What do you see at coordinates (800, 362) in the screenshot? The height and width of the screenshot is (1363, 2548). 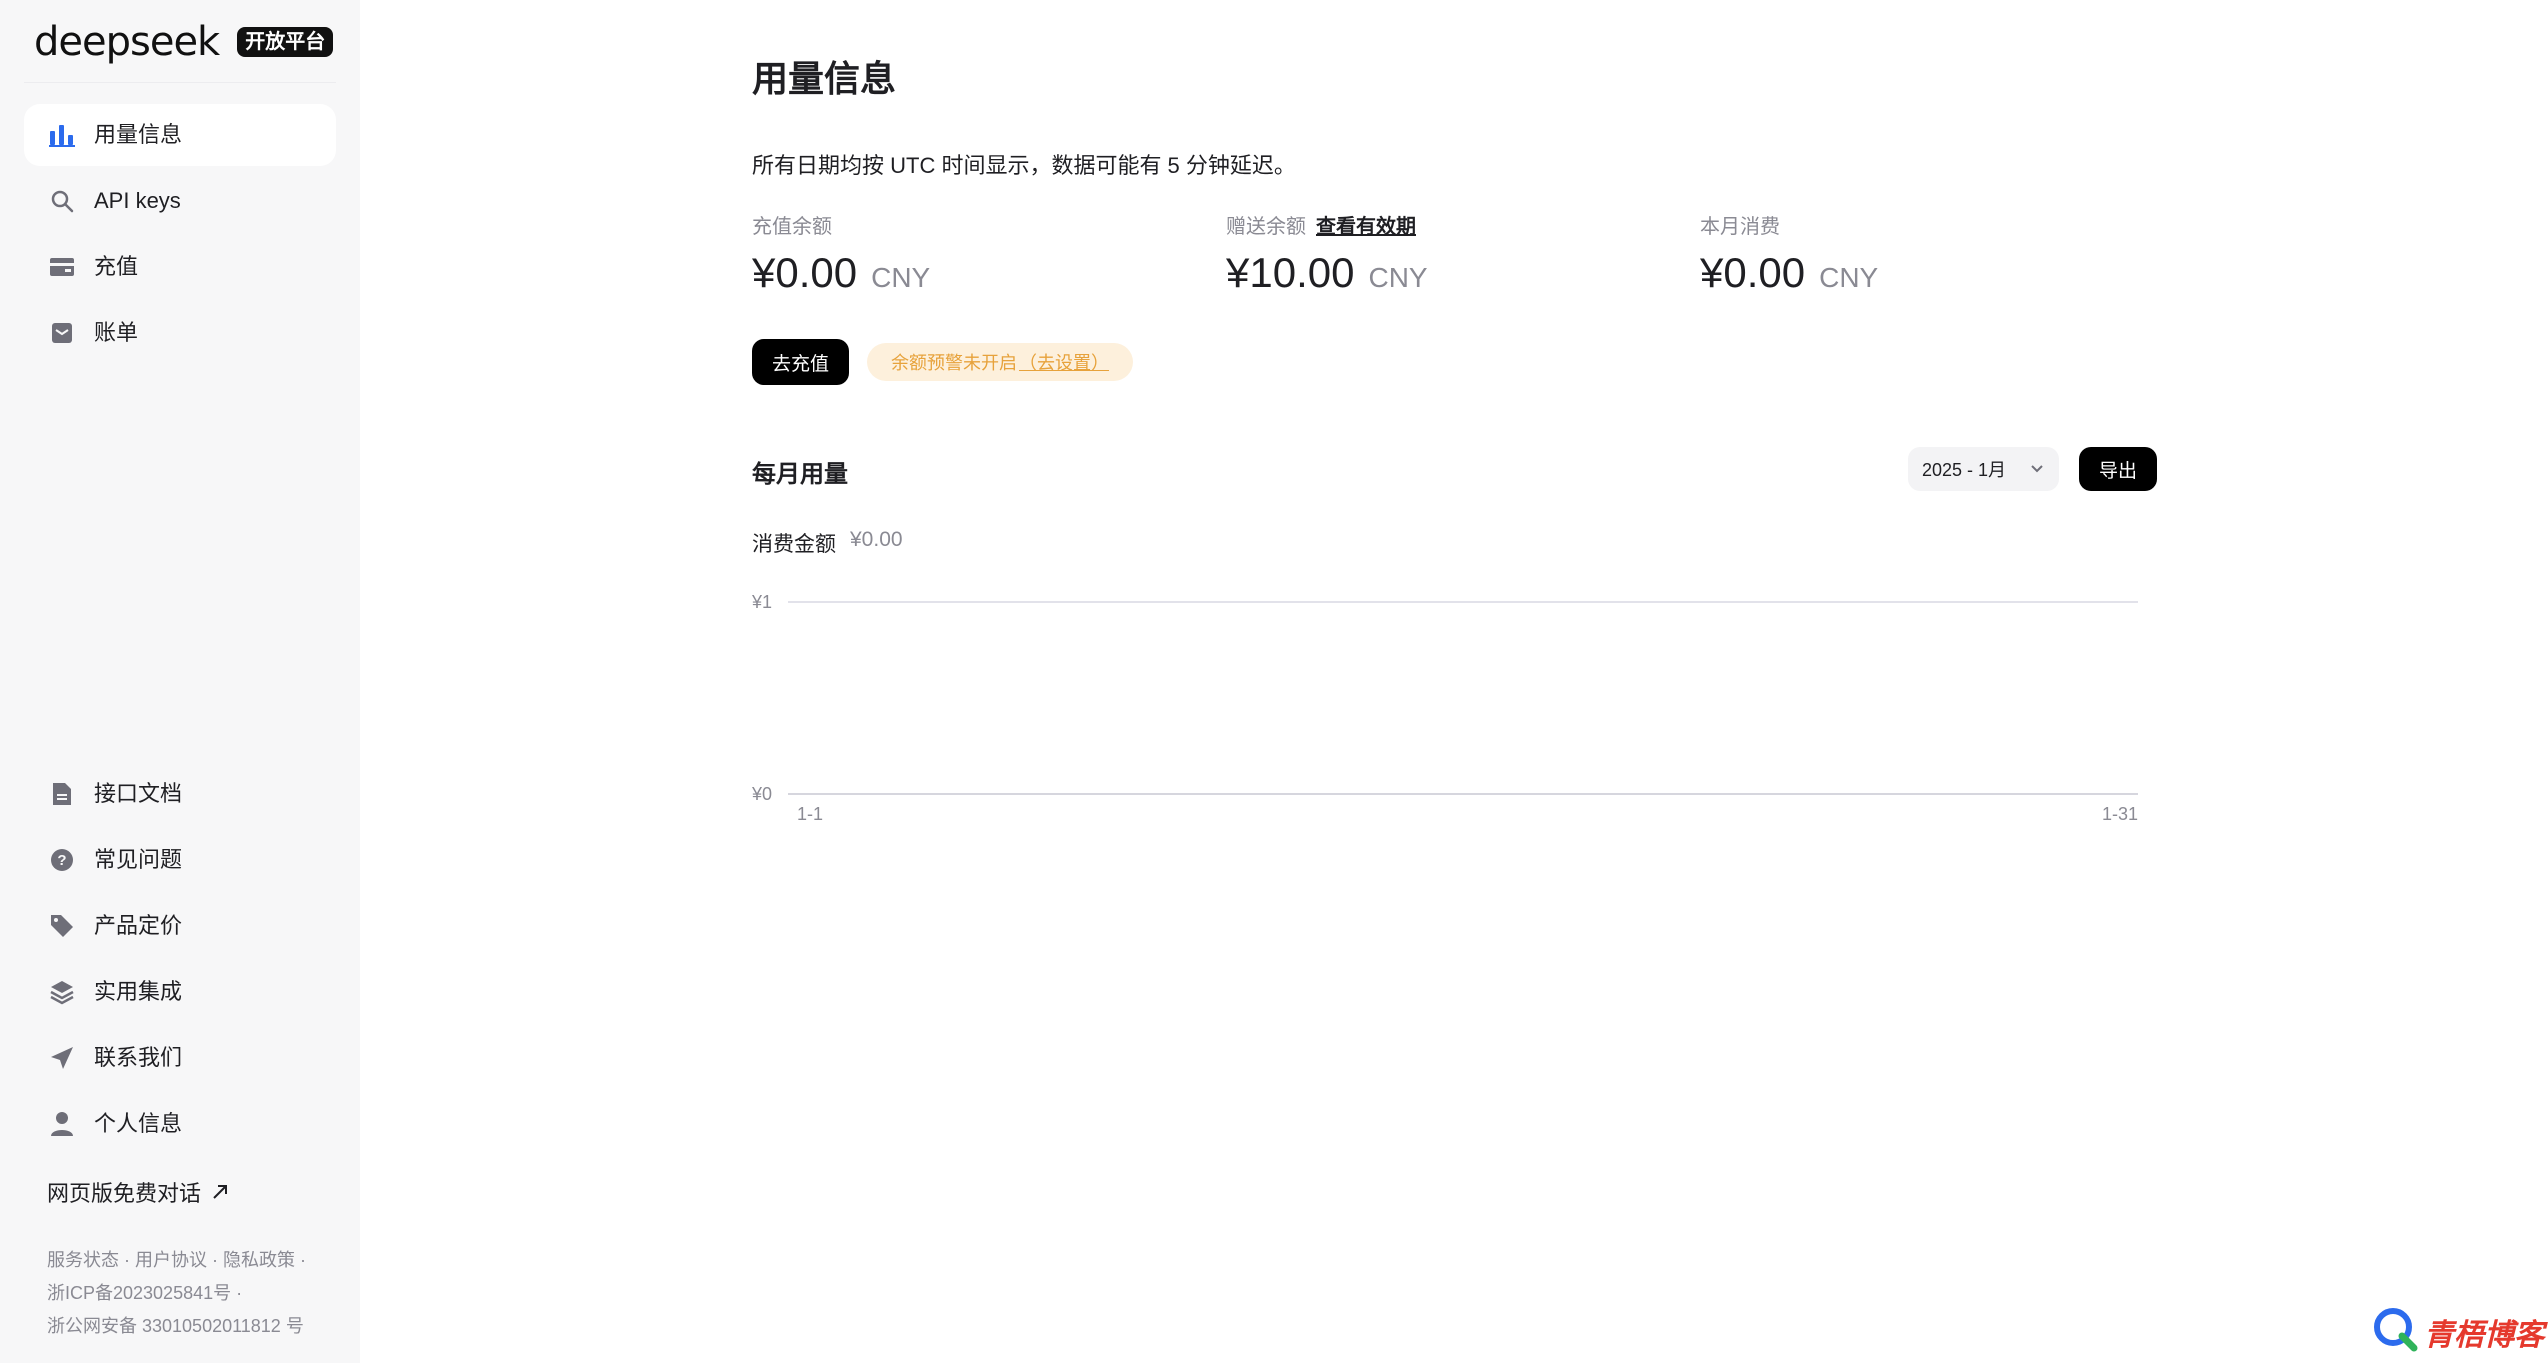 I see `topup-button: 去充值` at bounding box center [800, 362].